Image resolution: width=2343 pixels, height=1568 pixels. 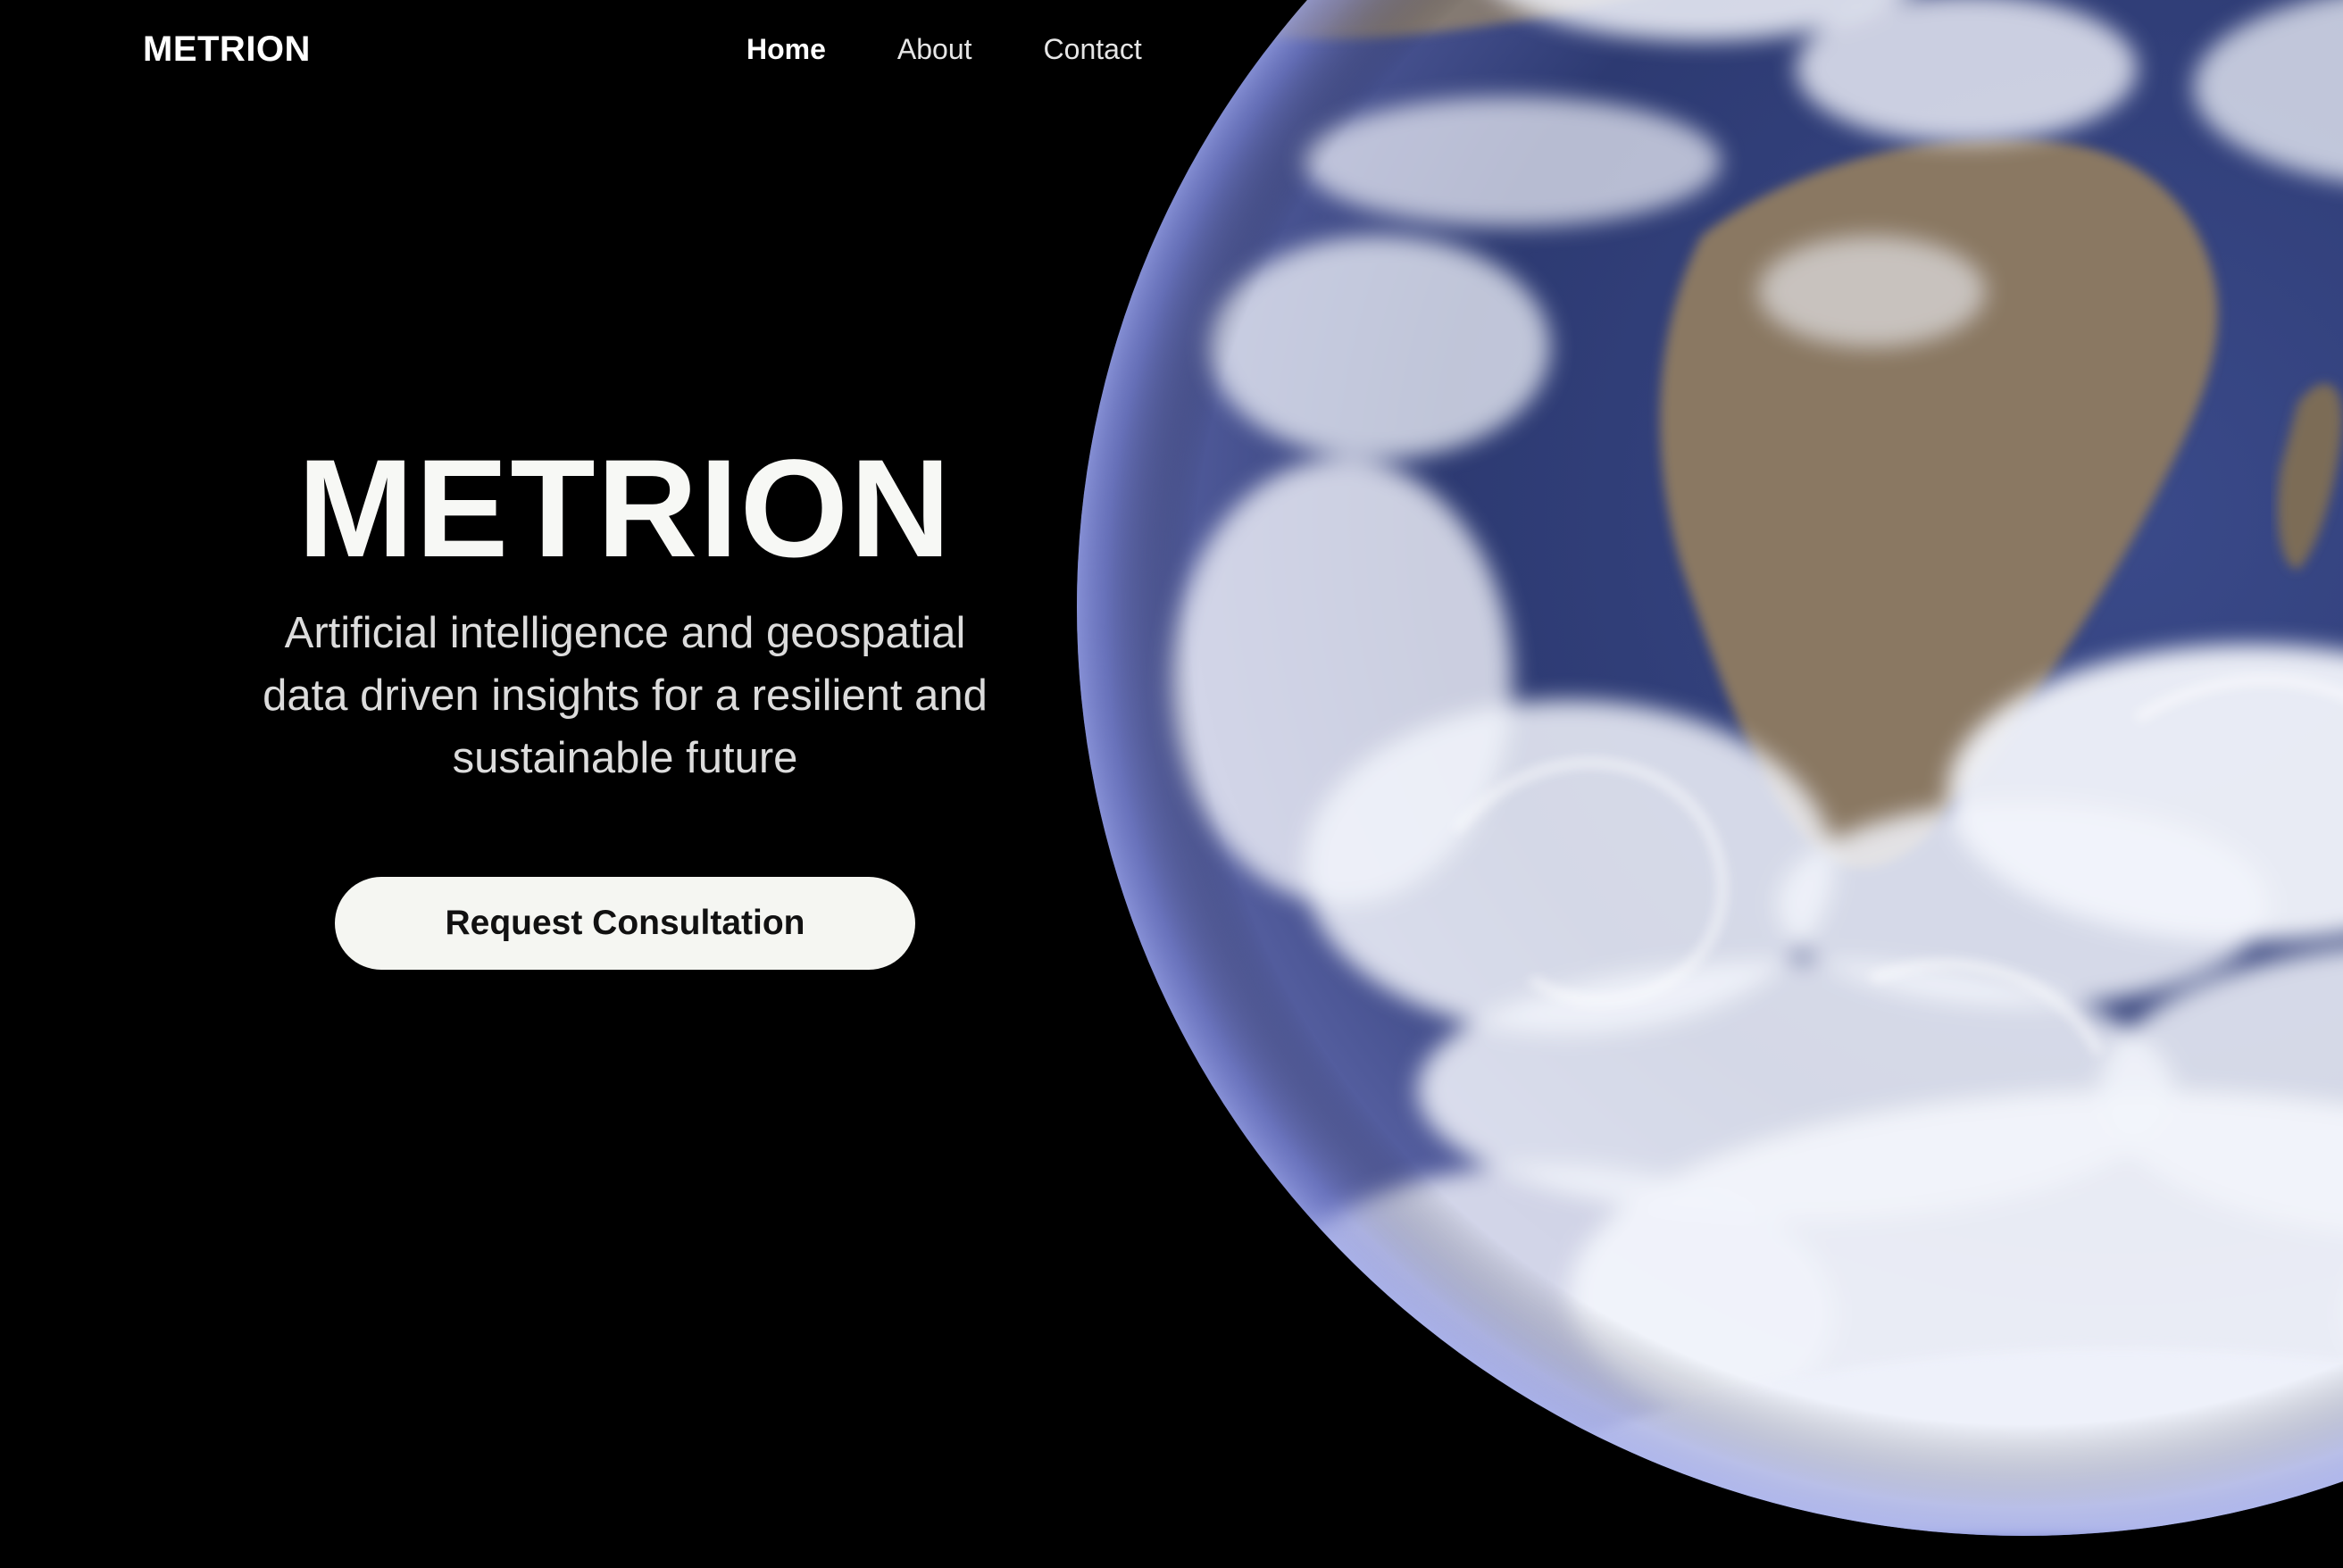 I want to click on site-header: METRION Home About Contact, so click(x=1171, y=50).